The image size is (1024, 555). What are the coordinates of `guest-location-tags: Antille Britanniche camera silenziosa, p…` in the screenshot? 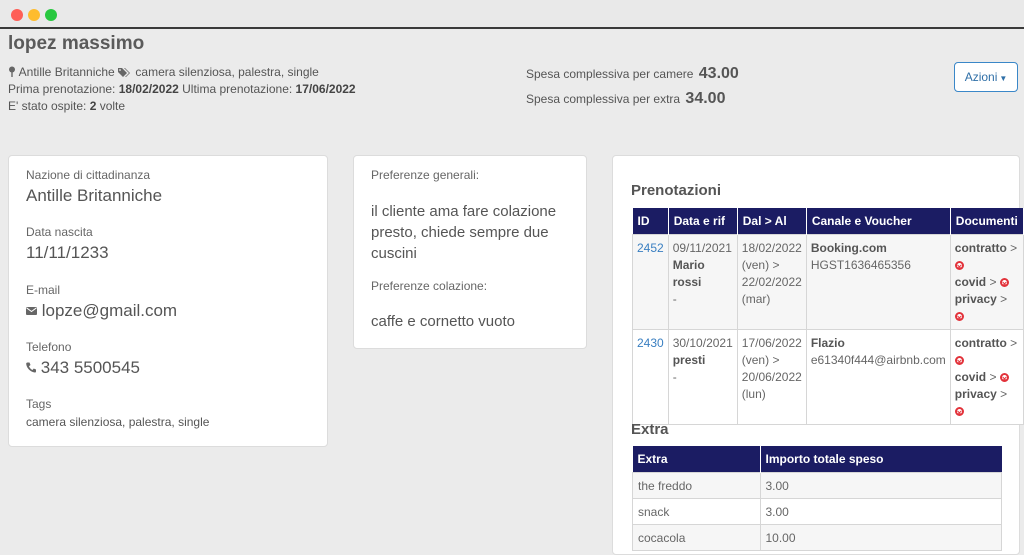 It's located at (163, 72).